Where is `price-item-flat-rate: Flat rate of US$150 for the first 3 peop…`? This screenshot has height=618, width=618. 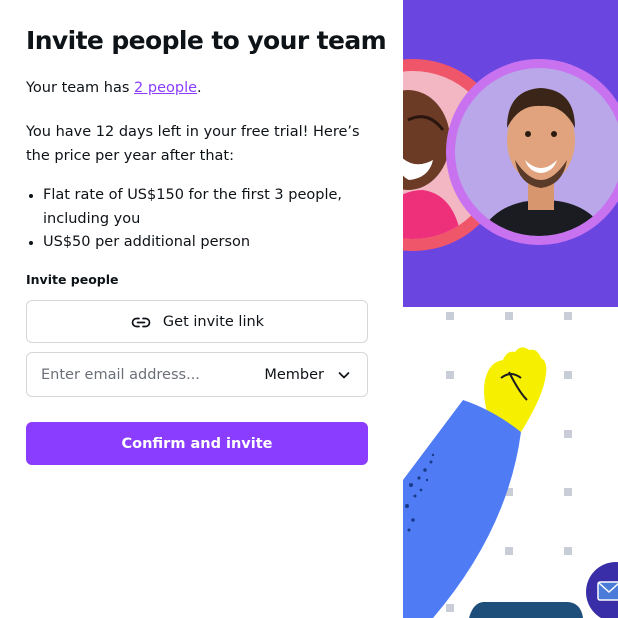 price-item-flat-rate: Flat rate of US$150 for the first 3 peop… is located at coordinates (198, 207).